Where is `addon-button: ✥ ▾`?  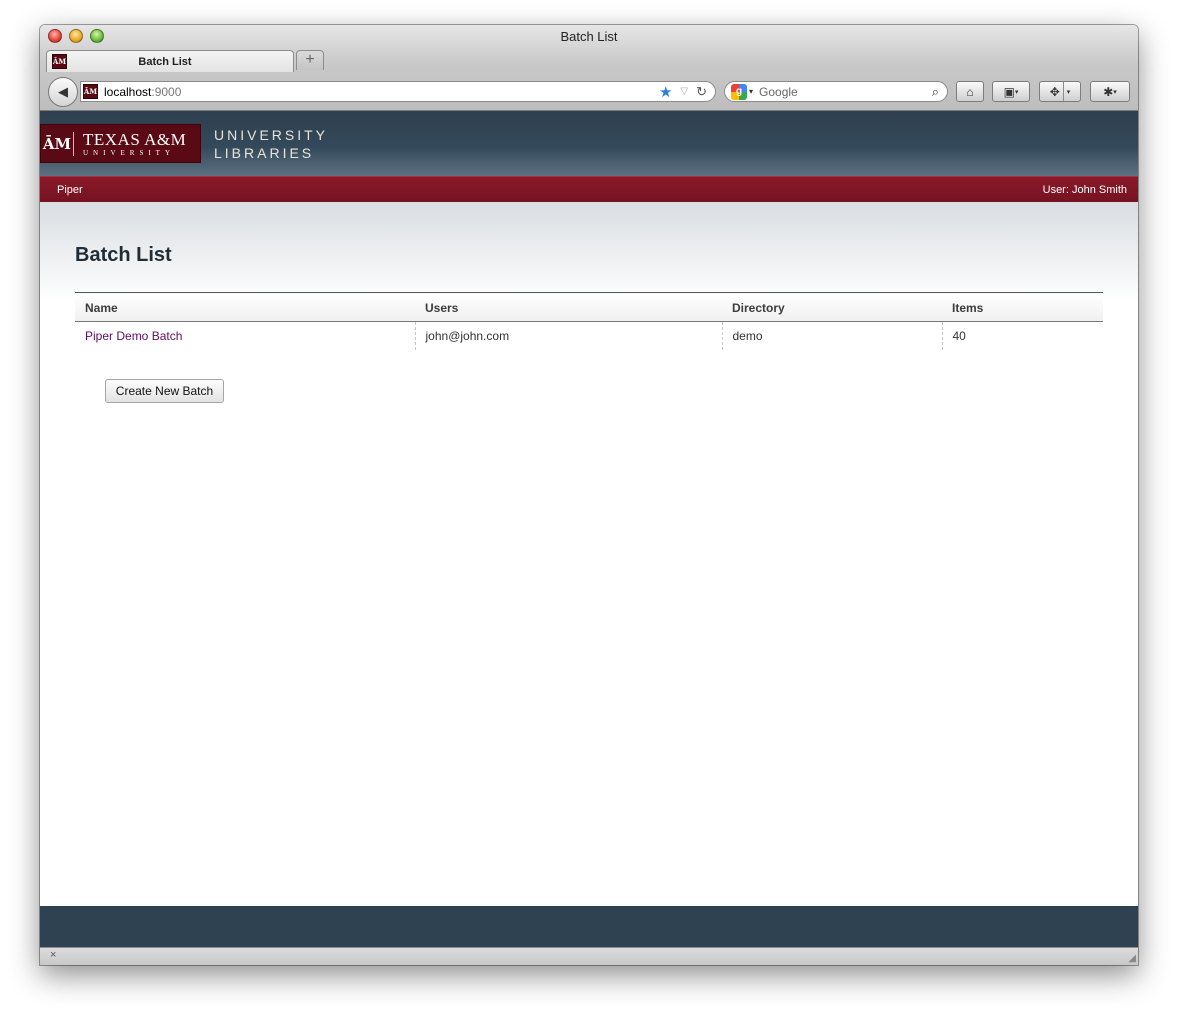
addon-button: ✥ ▾ is located at coordinates (1060, 91).